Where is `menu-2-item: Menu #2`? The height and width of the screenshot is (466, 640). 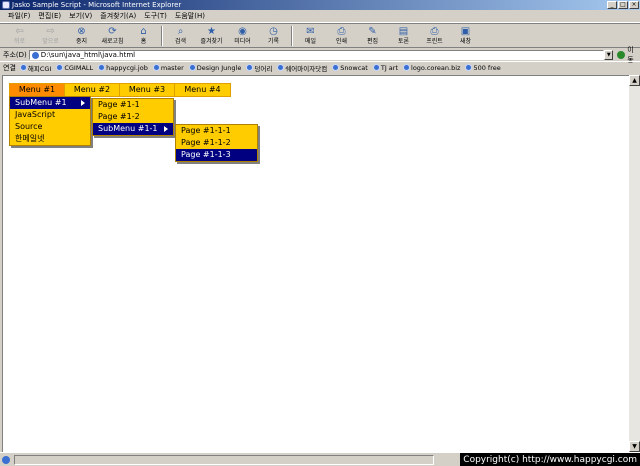
menu-2-item: Menu #2 is located at coordinates (92, 90).